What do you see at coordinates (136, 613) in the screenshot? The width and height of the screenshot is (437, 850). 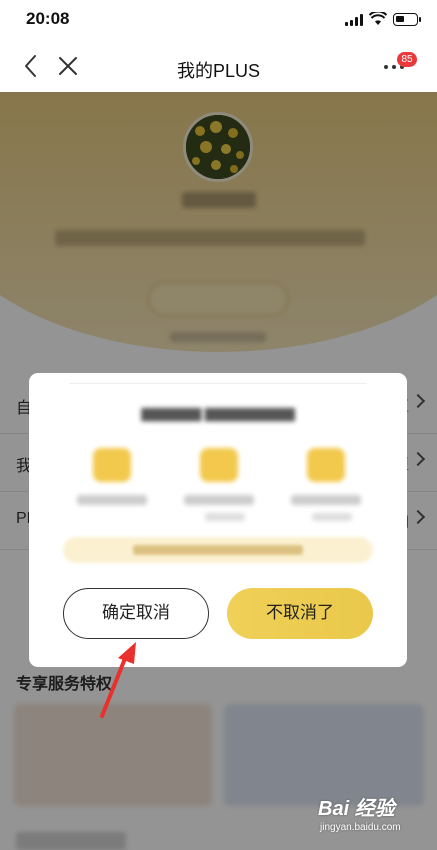 I see `confirm-cancel-button: 确定取消` at bounding box center [136, 613].